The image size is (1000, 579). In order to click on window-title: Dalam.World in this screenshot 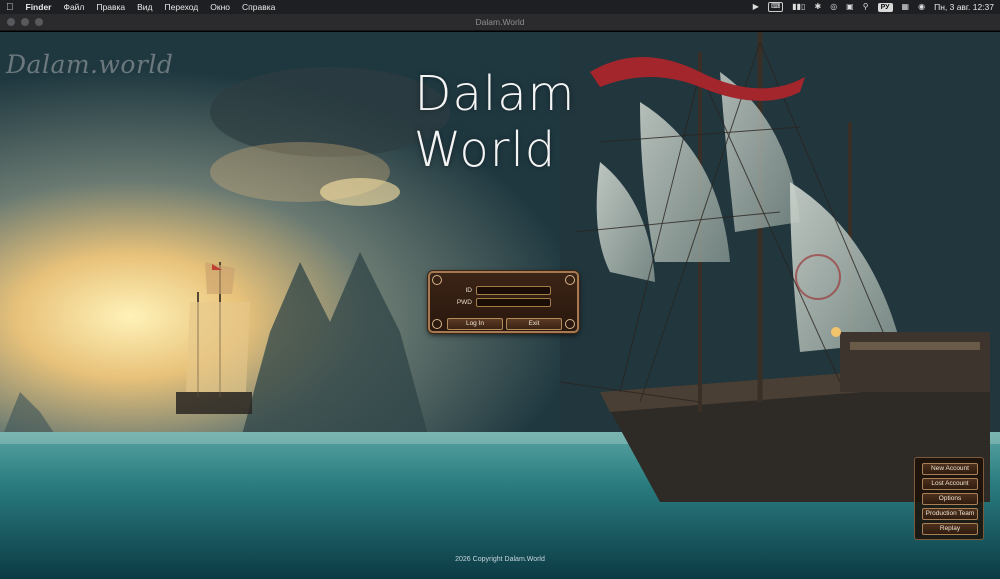, I will do `click(500, 22)`.